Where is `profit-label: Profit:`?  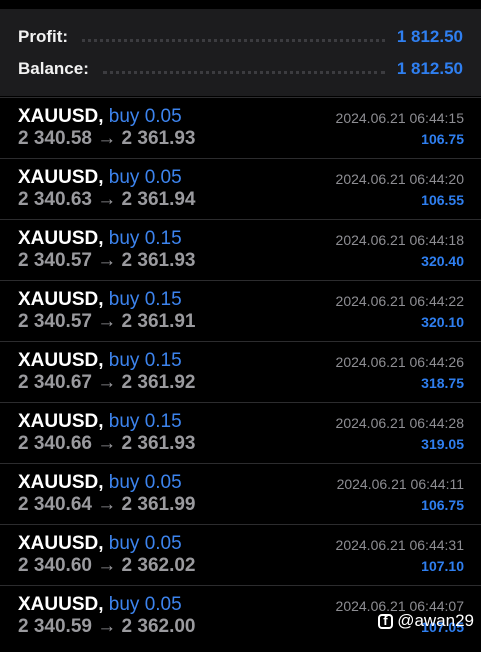
profit-label: Profit: is located at coordinates (43, 36).